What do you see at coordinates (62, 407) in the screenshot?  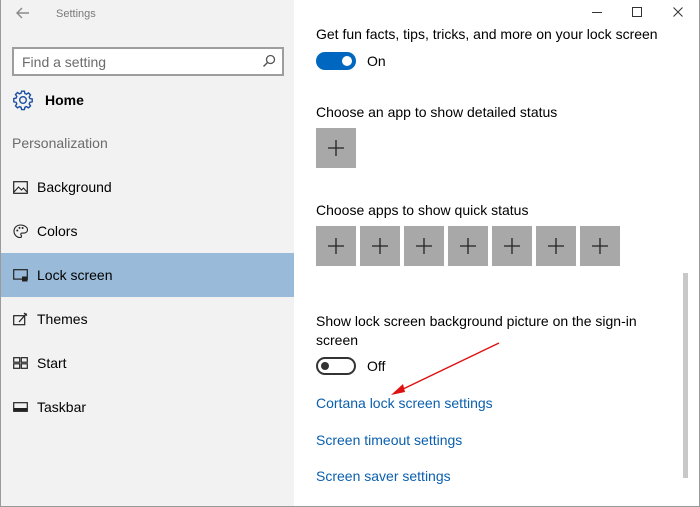 I see `sidebar-item-label: Taskbar` at bounding box center [62, 407].